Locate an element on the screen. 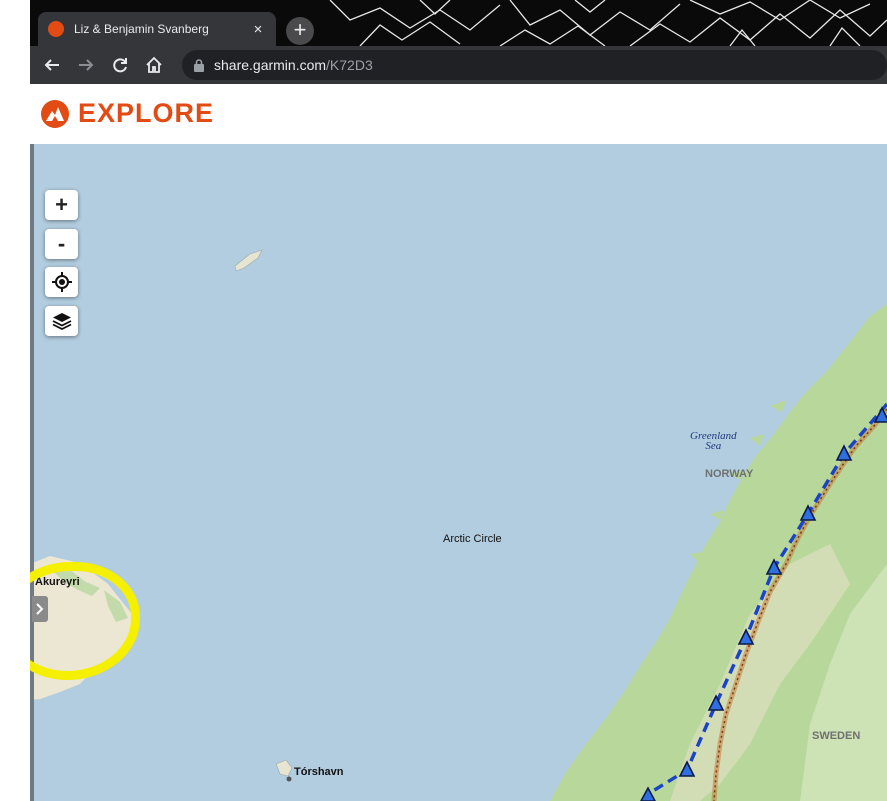 This screenshot has width=887, height=801. reload-button is located at coordinates (120, 65).